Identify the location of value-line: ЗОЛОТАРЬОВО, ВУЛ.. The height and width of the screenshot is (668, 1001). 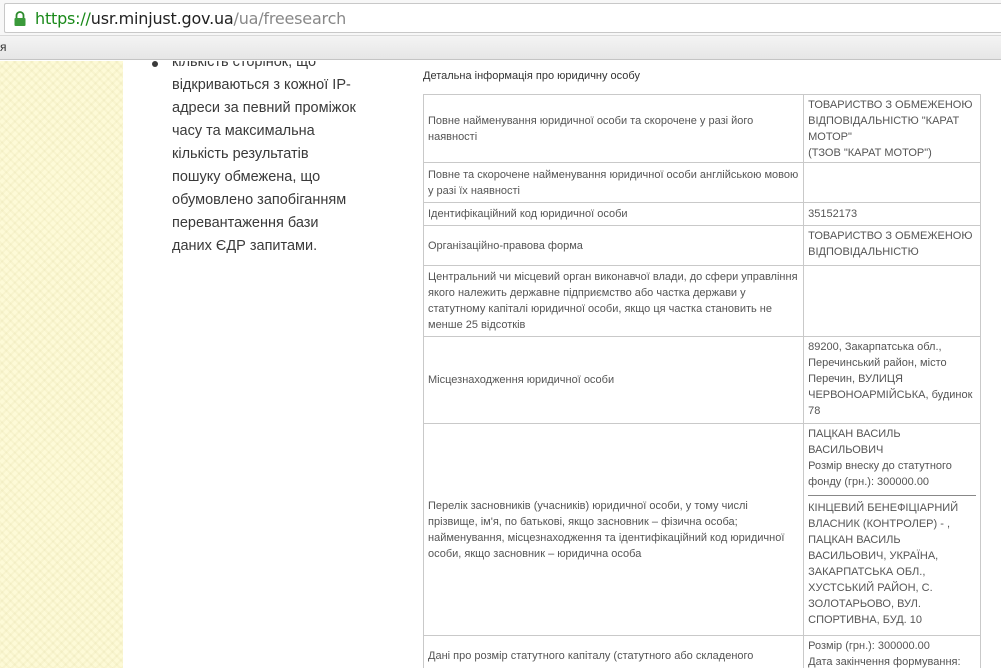
(864, 604).